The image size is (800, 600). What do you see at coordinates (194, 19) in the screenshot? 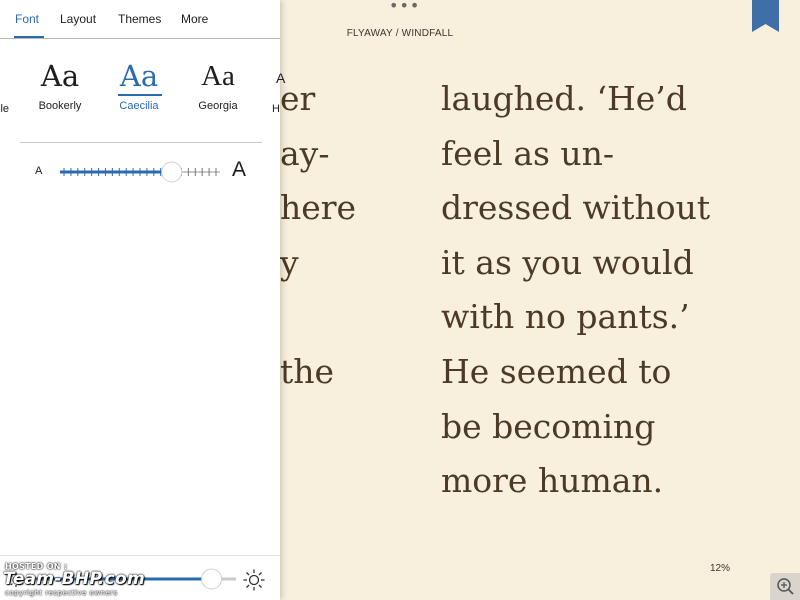
I see `tab-more: More` at bounding box center [194, 19].